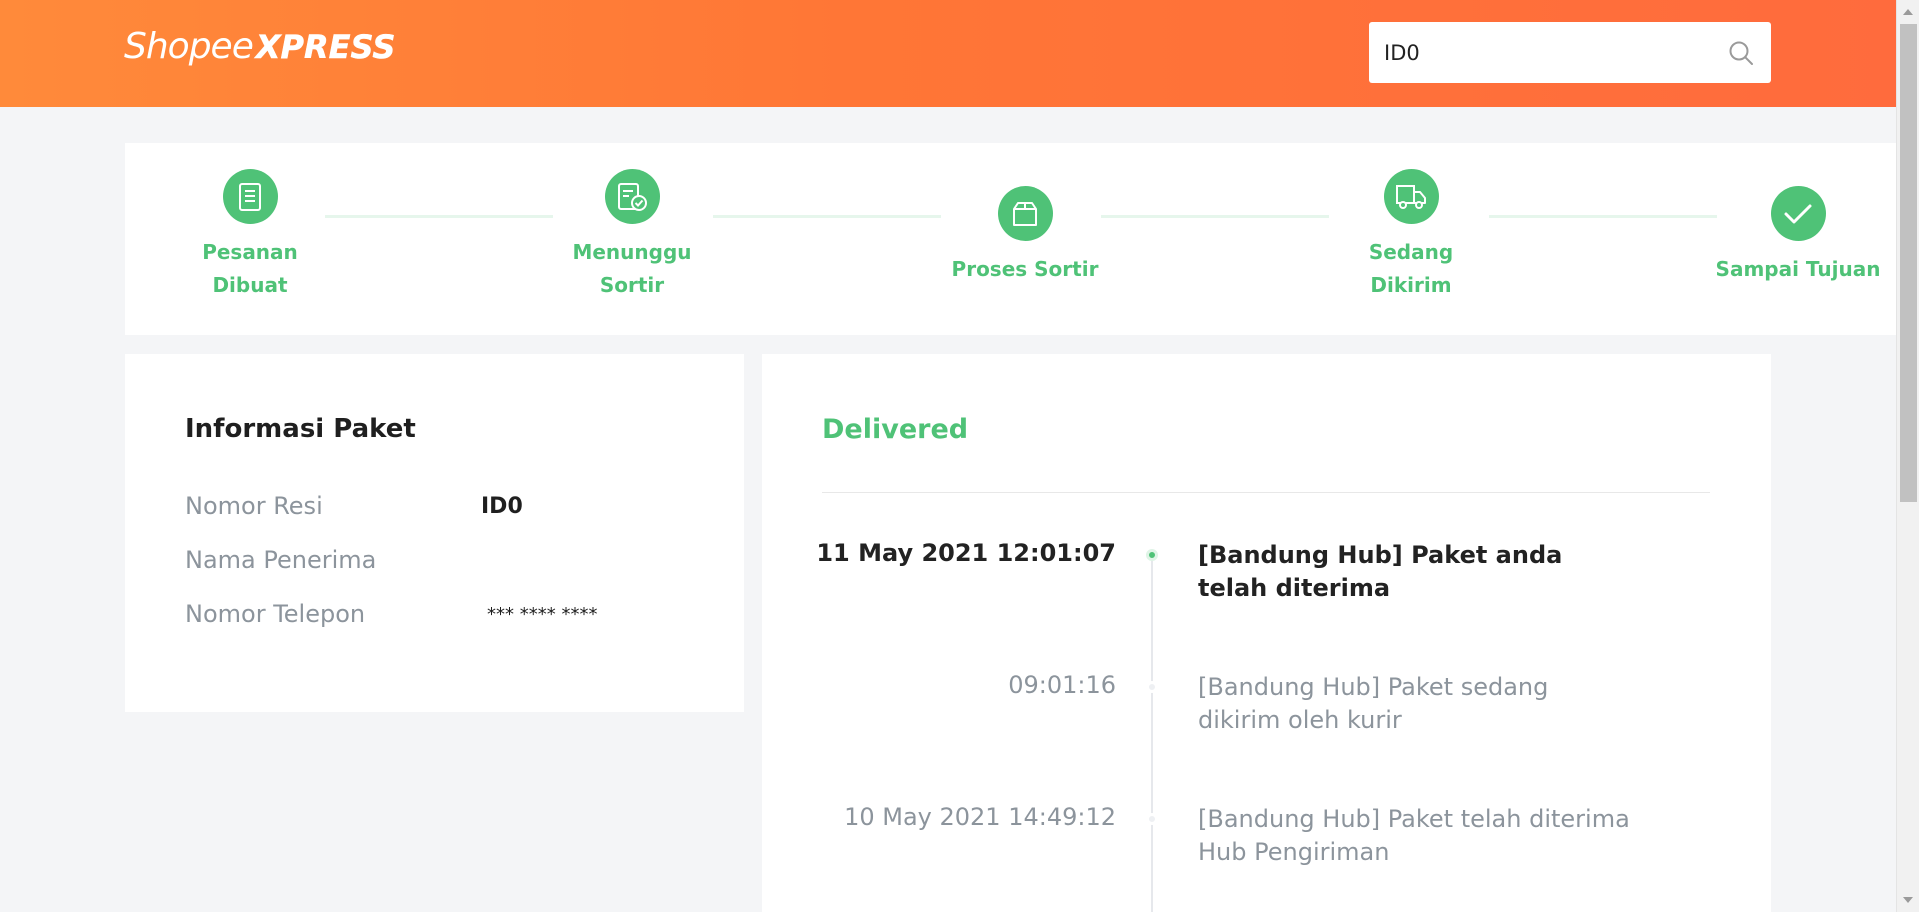  I want to click on event-time: 09:01:16, so click(1062, 685).